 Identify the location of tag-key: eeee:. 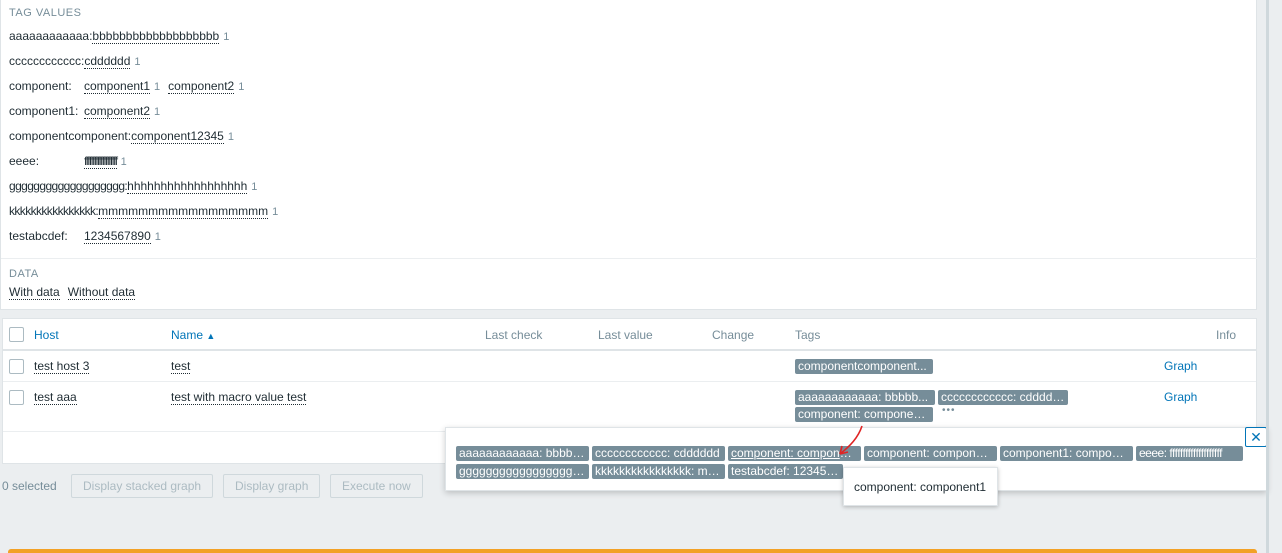
(24, 161).